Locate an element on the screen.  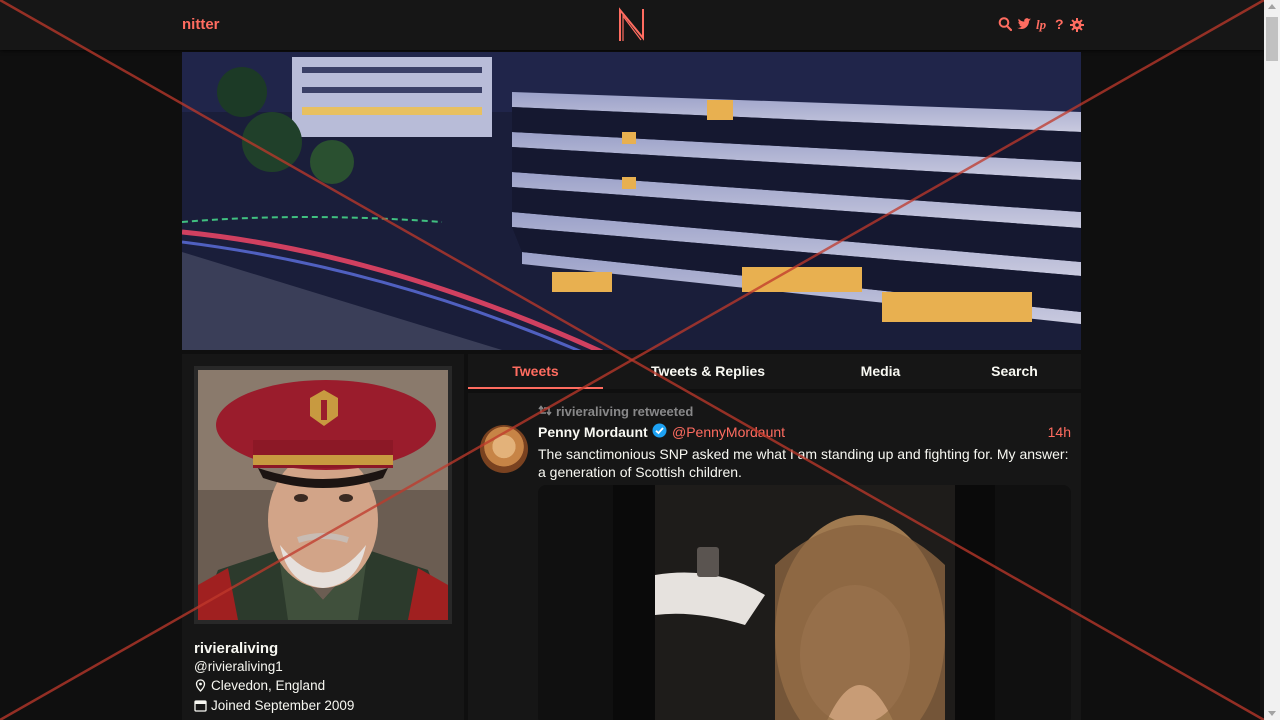
joined-text: Joined September 2009 is located at coordinates (283, 705).